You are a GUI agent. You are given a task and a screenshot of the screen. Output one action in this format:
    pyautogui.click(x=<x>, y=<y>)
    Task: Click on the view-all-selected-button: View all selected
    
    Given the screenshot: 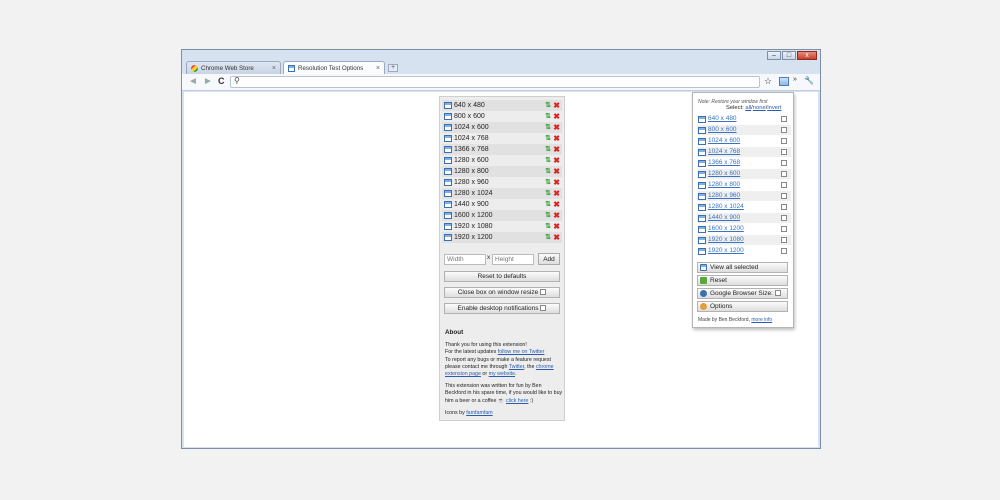 What is the action you would take?
    pyautogui.click(x=742, y=267)
    